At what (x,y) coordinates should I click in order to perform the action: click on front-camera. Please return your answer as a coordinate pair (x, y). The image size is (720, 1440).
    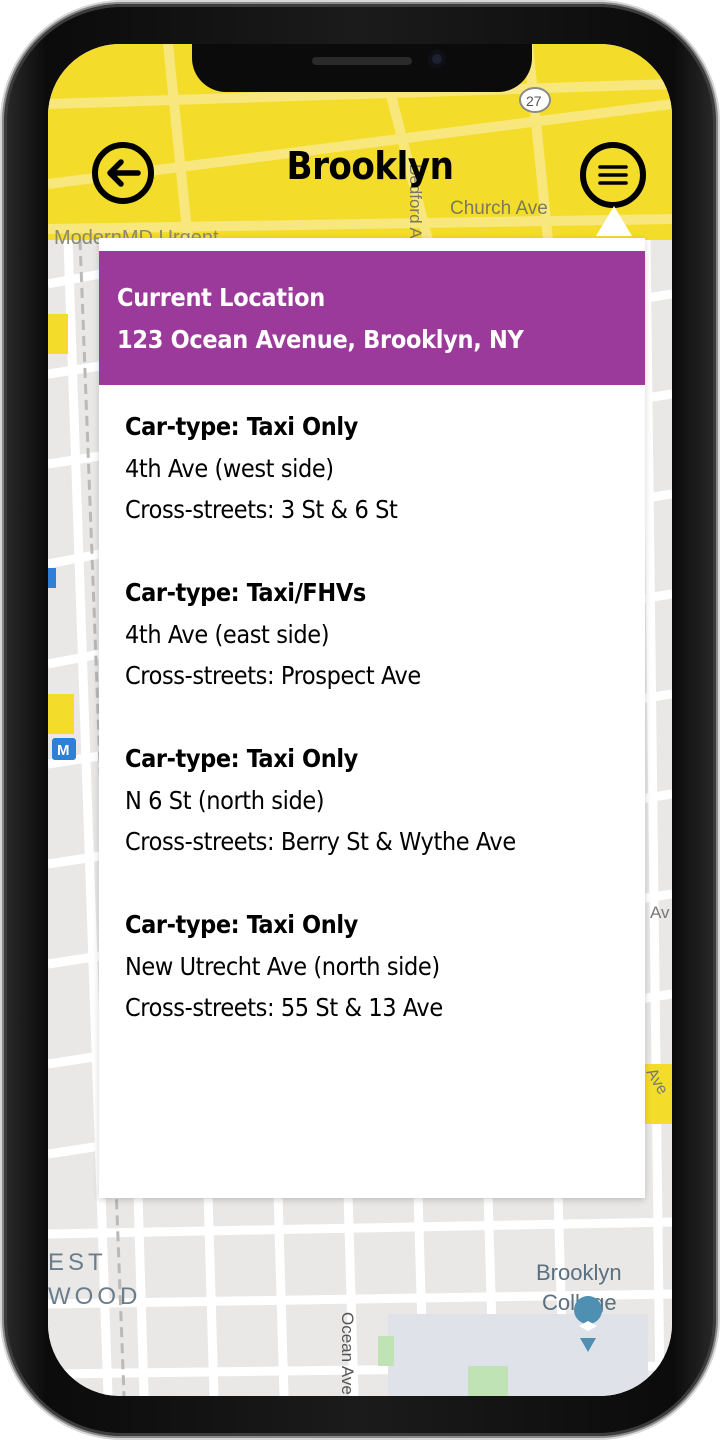
    Looking at the image, I should click on (437, 59).